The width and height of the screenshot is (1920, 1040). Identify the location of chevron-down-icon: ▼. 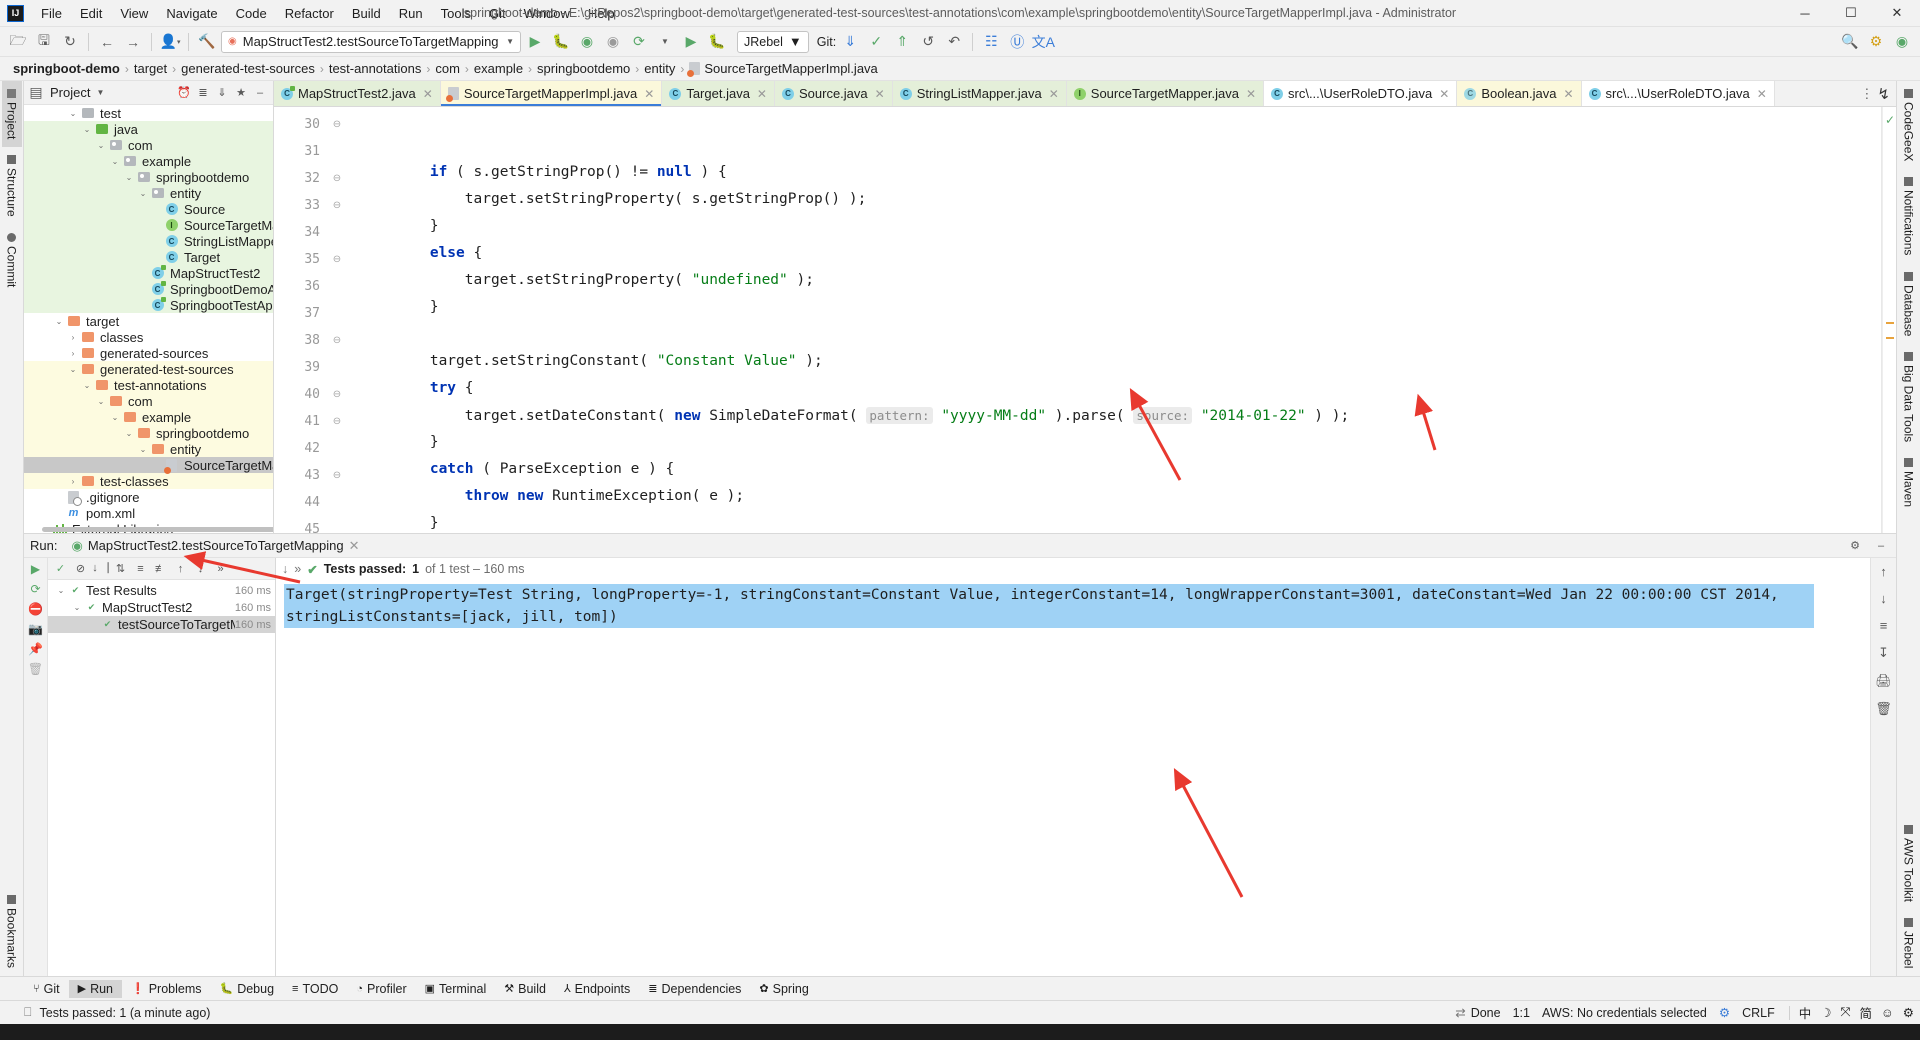
(665, 42).